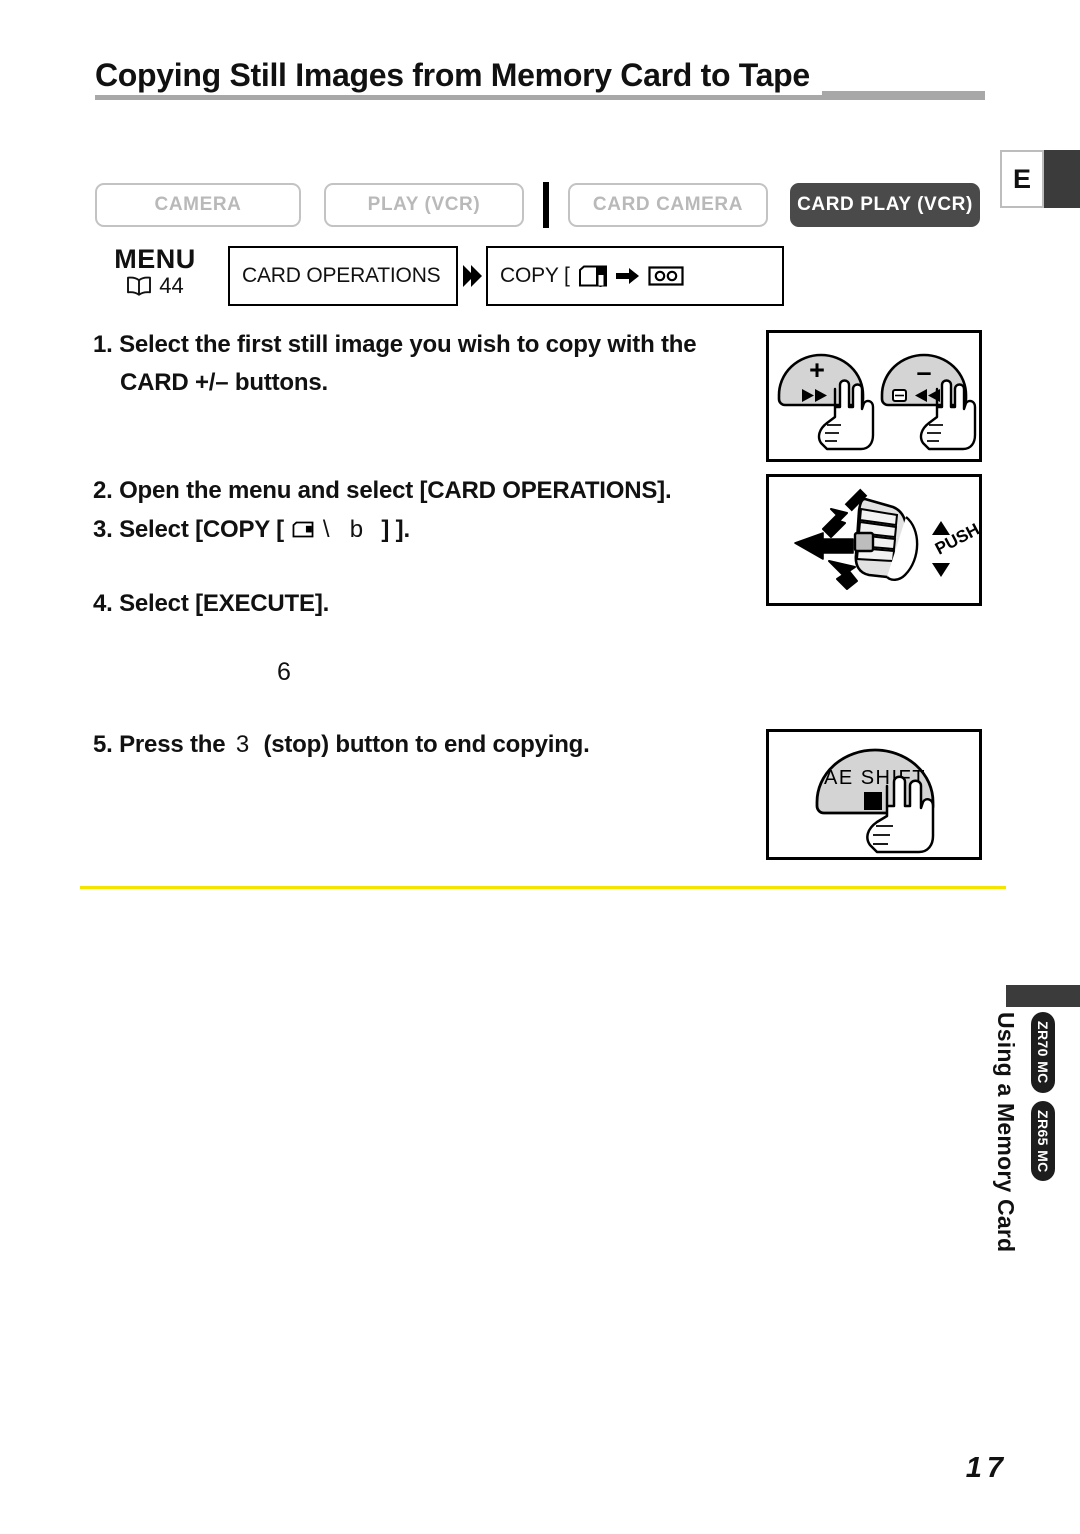 Image resolution: width=1080 pixels, height=1534 pixels. I want to click on illustration-ae-shift-stop-button: AE SHIFT, so click(874, 794).